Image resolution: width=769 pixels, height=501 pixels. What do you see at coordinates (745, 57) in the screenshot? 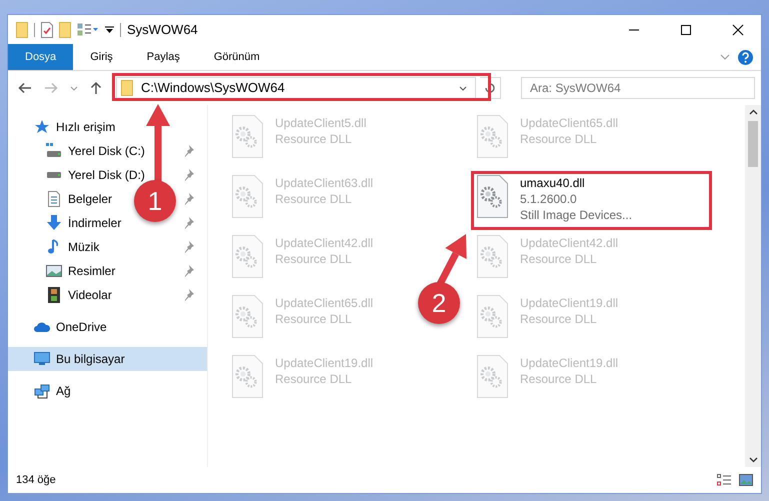
I see `help-icon` at bounding box center [745, 57].